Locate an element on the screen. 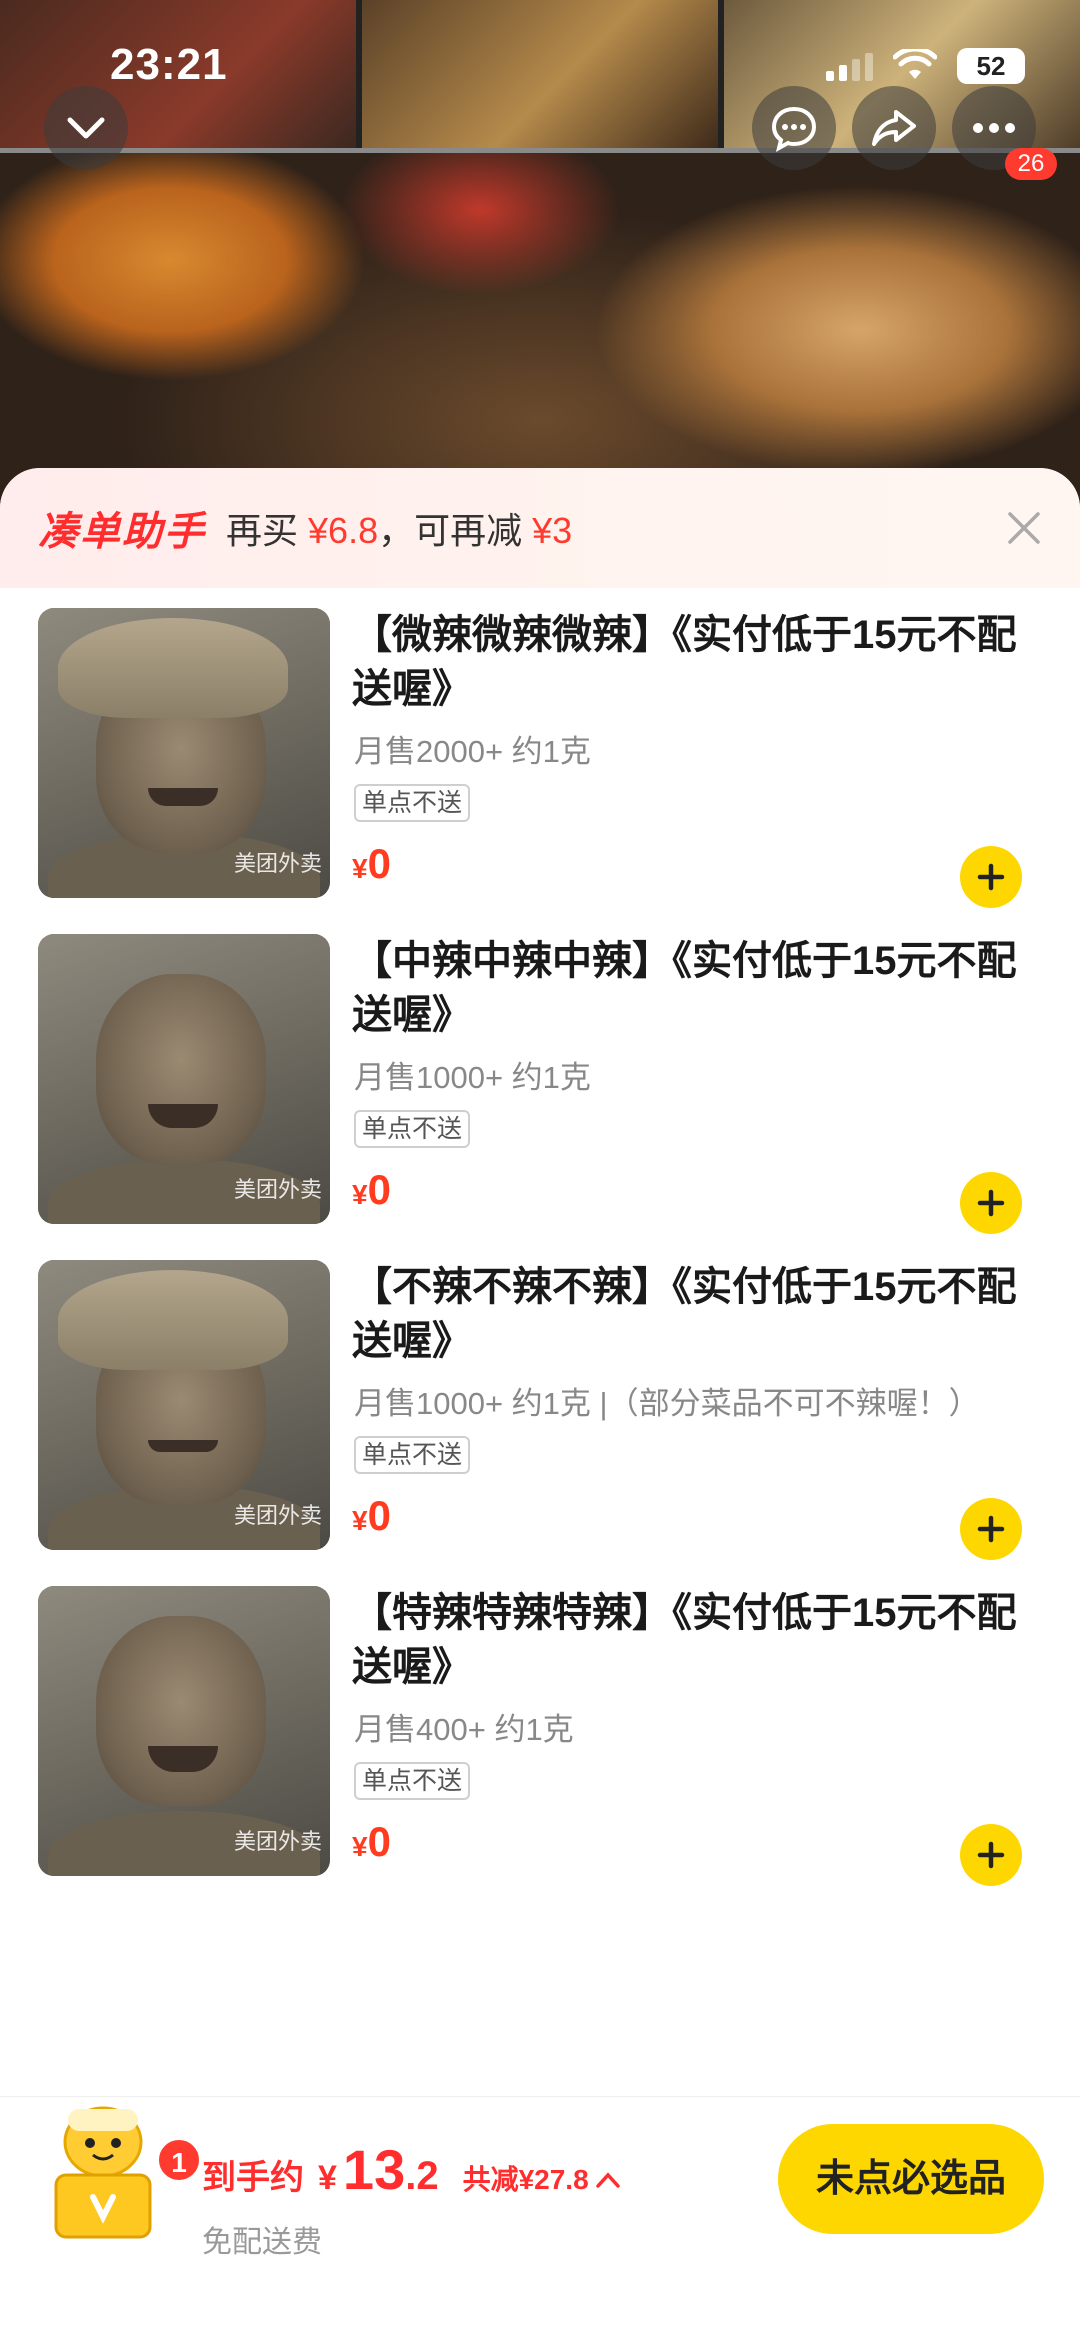 The width and height of the screenshot is (1080, 2337). product-title: 【不辣不辣不辣】《实付低于15元不配送喔》 is located at coordinates (697, 1314).